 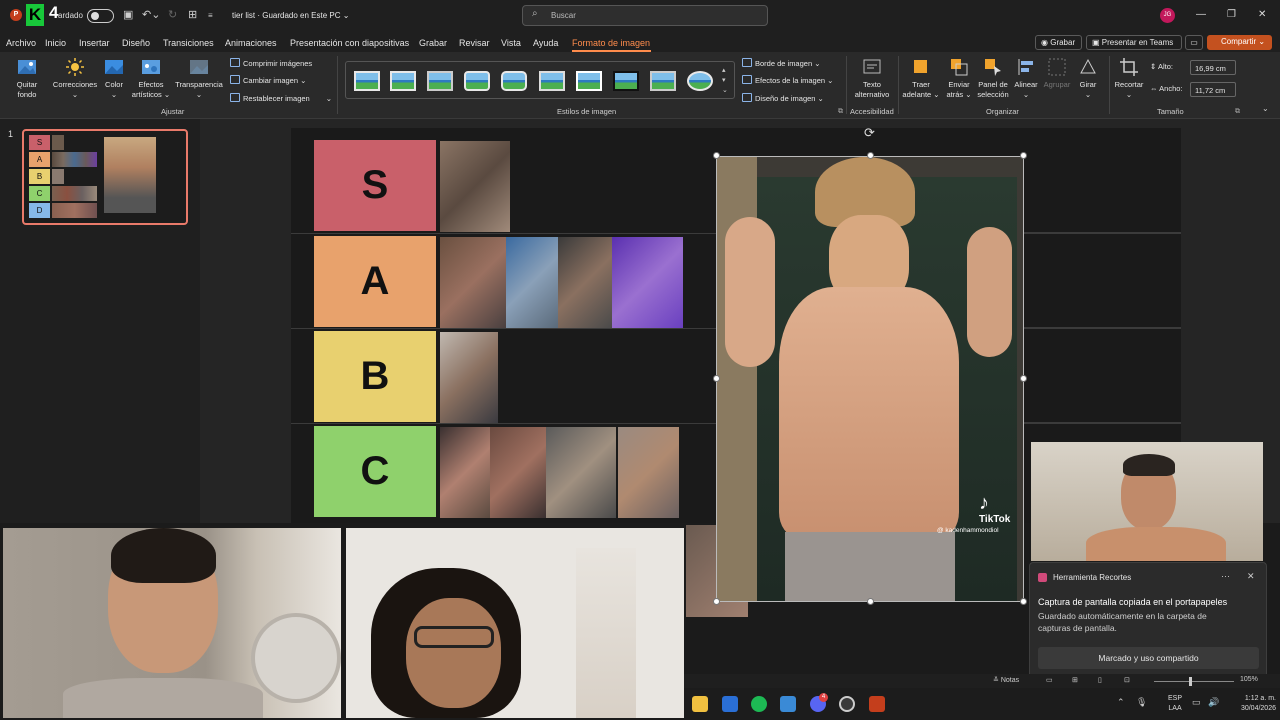 What do you see at coordinates (870, 601) in the screenshot?
I see `resize-handle-s` at bounding box center [870, 601].